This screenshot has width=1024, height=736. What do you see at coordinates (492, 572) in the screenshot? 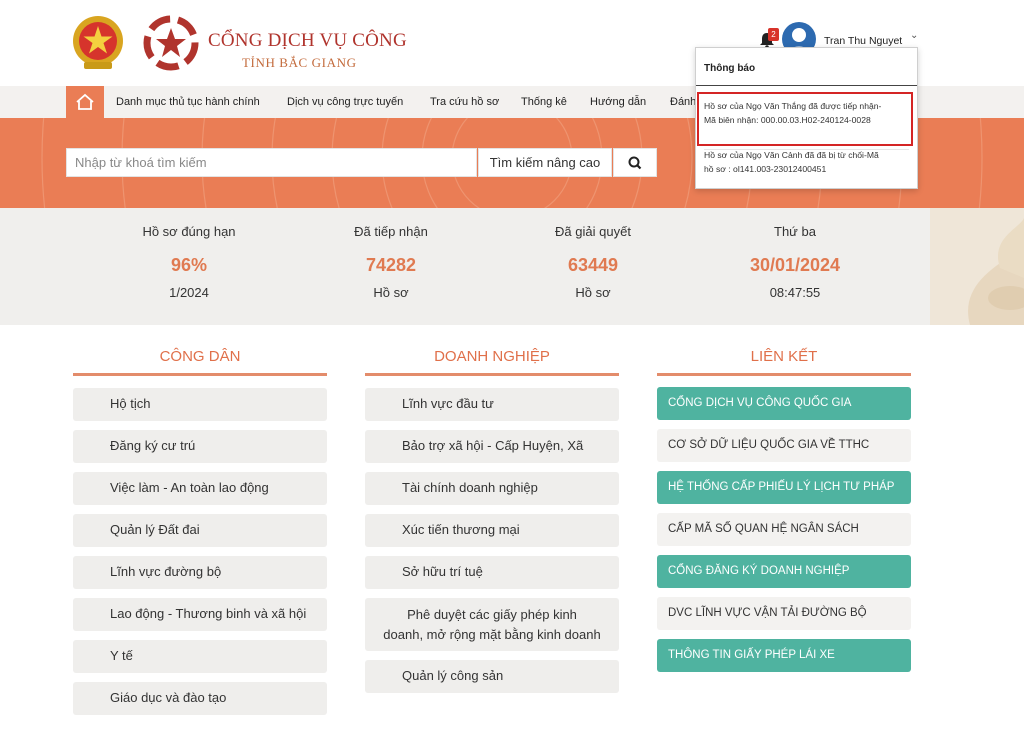
I see `business-item-ip: Sở hữu trí tuệ` at bounding box center [492, 572].